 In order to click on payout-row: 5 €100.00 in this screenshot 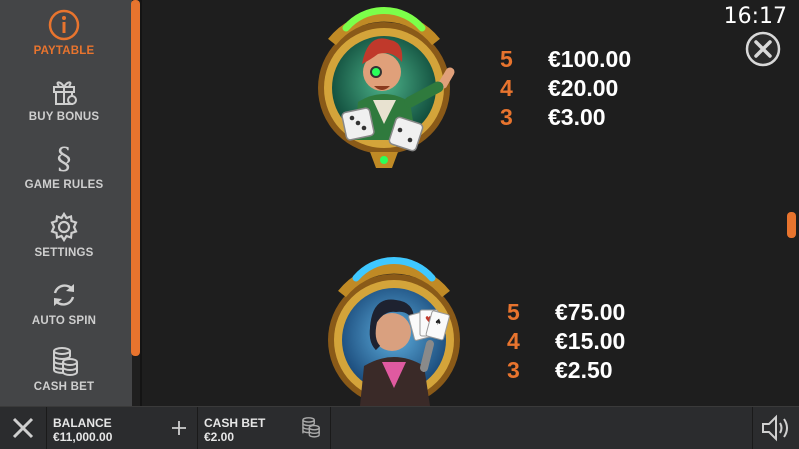, I will do `click(565, 59)`.